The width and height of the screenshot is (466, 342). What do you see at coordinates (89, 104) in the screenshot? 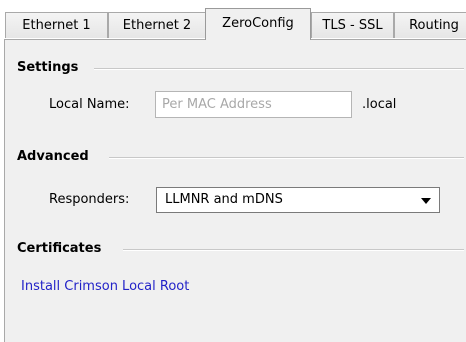
I see `local-name-label: Local Name:` at bounding box center [89, 104].